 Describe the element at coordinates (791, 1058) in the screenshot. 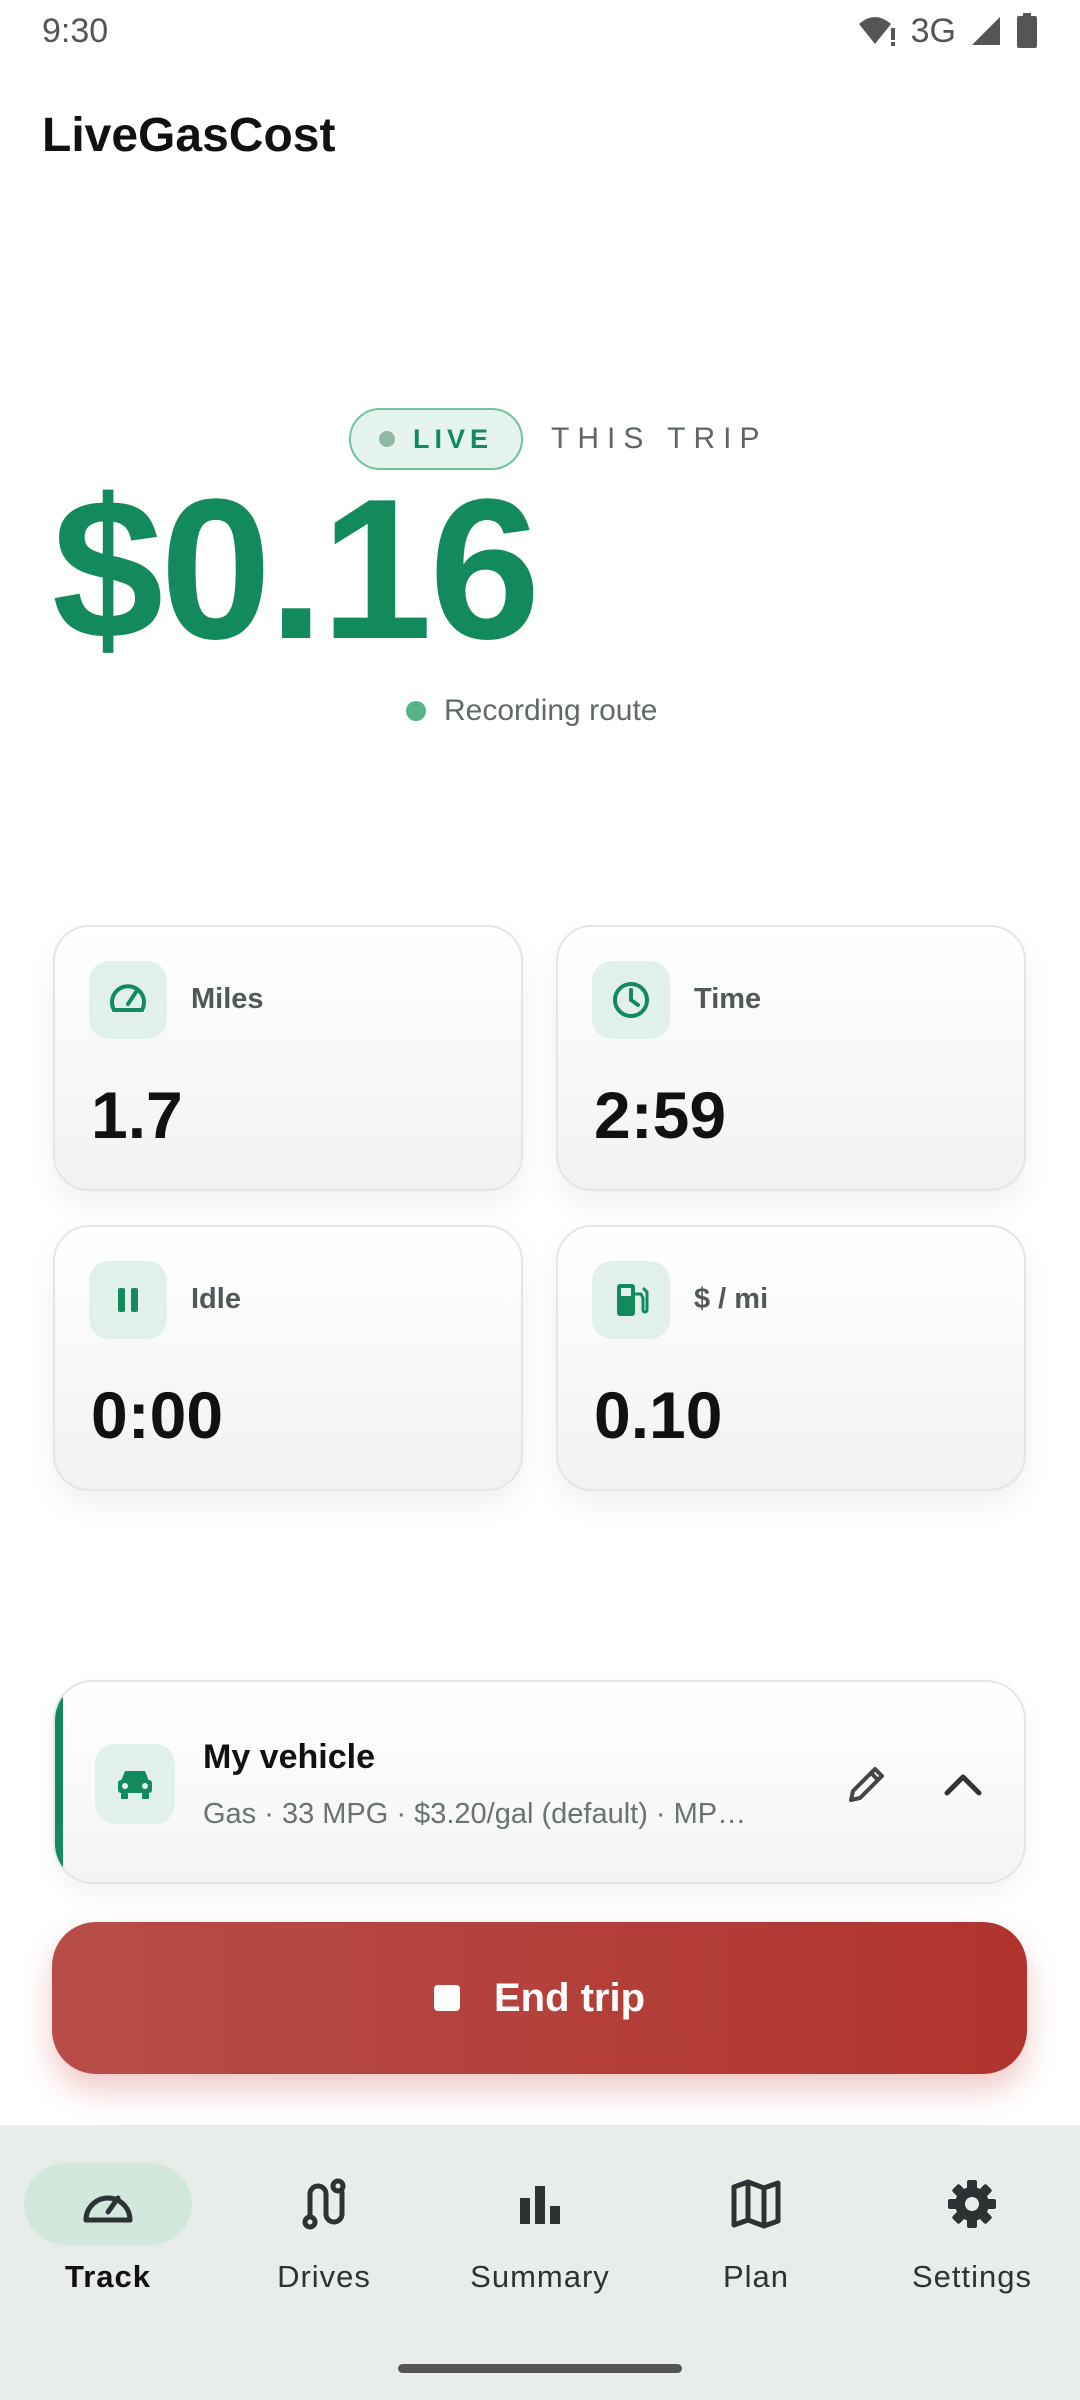

I see `stat-card-time: Time 2:59` at that location.